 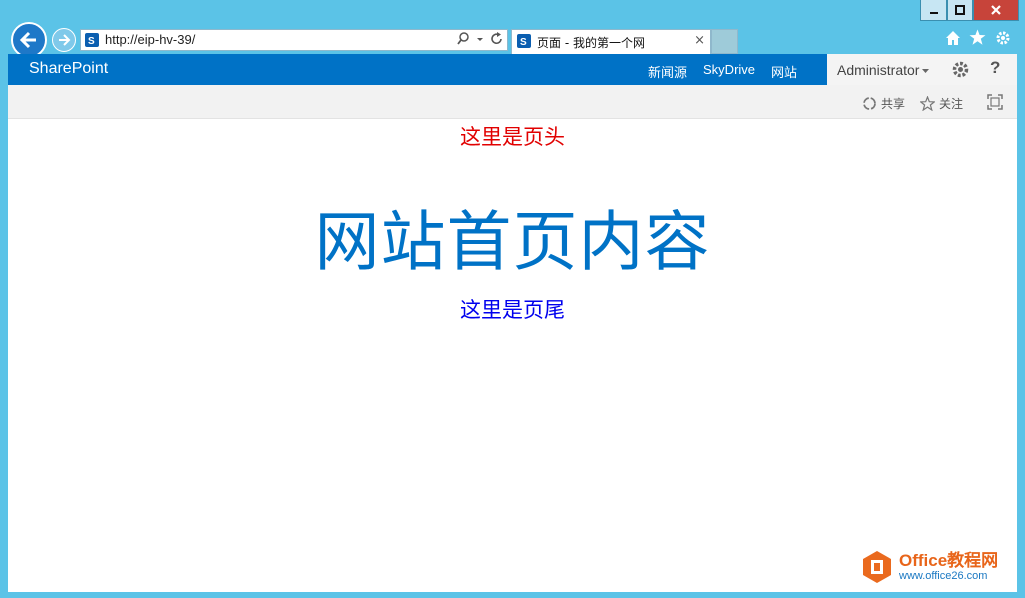 What do you see at coordinates (995, 68) in the screenshot?
I see `help-button: ?` at bounding box center [995, 68].